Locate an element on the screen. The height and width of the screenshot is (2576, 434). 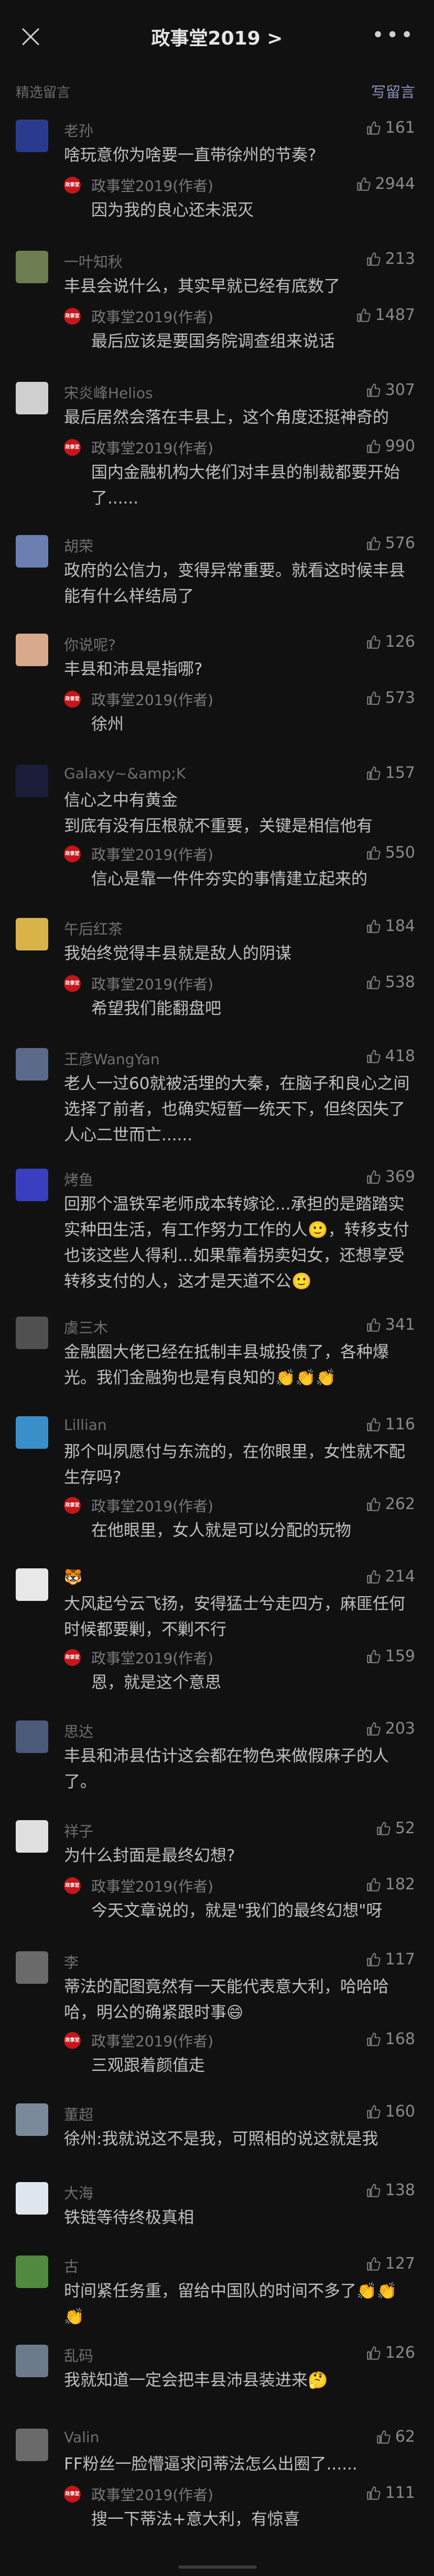
article-title-link: 政事堂2019 > is located at coordinates (217, 36).